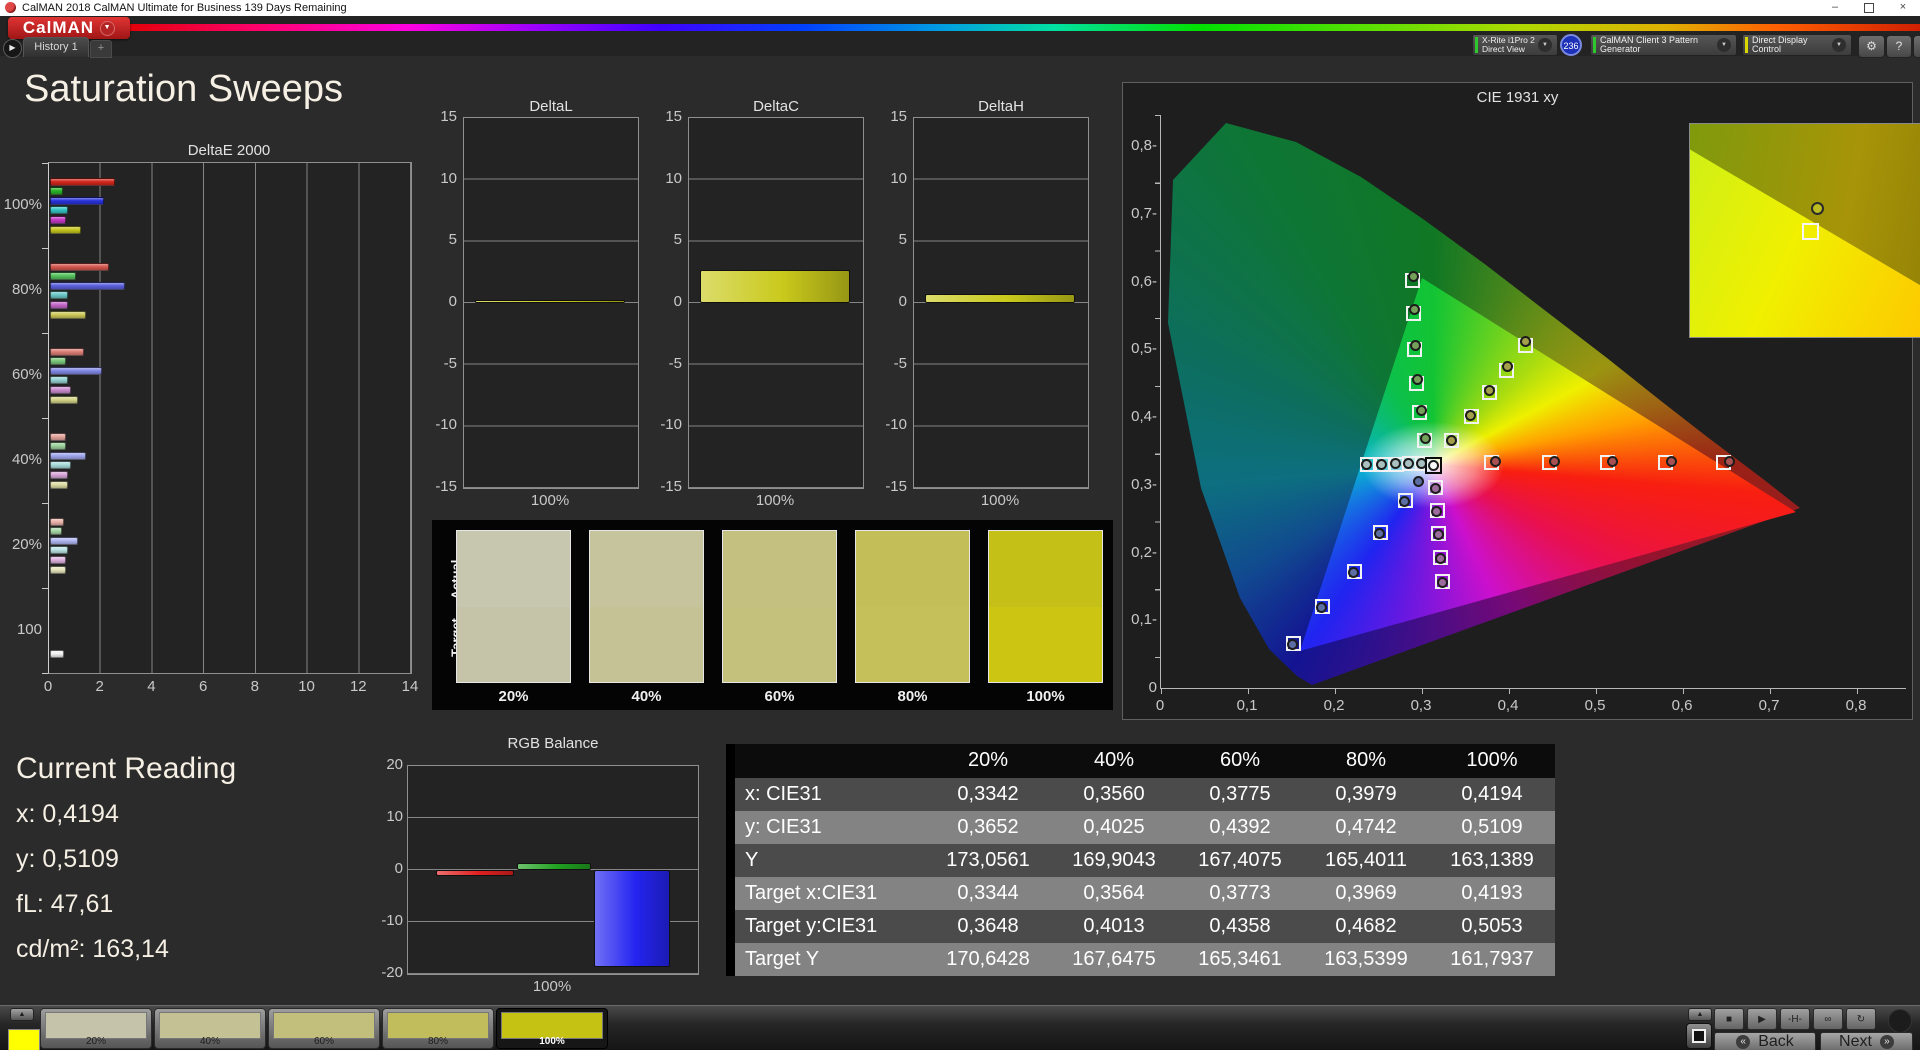 The width and height of the screenshot is (1920, 1050). Describe the element at coordinates (1571, 45) in the screenshot. I see `meter-count-badge: 236` at that location.